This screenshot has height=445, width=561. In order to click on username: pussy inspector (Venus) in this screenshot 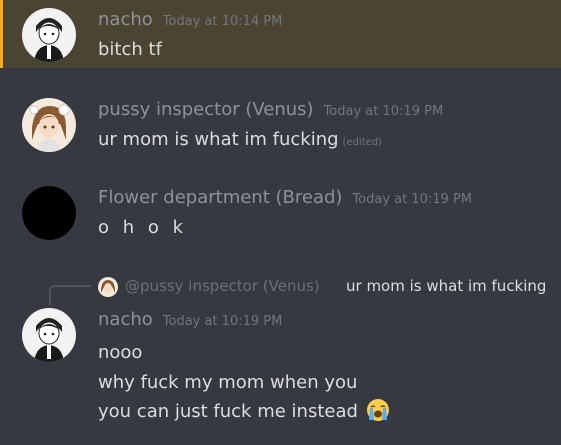, I will do `click(206, 109)`.